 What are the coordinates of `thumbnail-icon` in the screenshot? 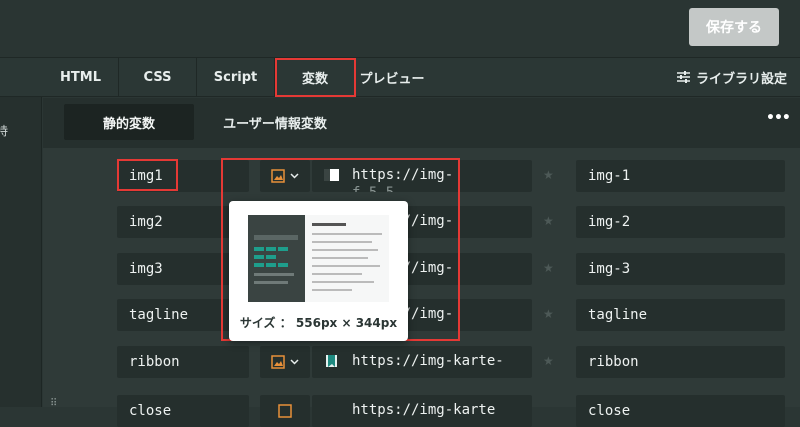 It's located at (331, 361).